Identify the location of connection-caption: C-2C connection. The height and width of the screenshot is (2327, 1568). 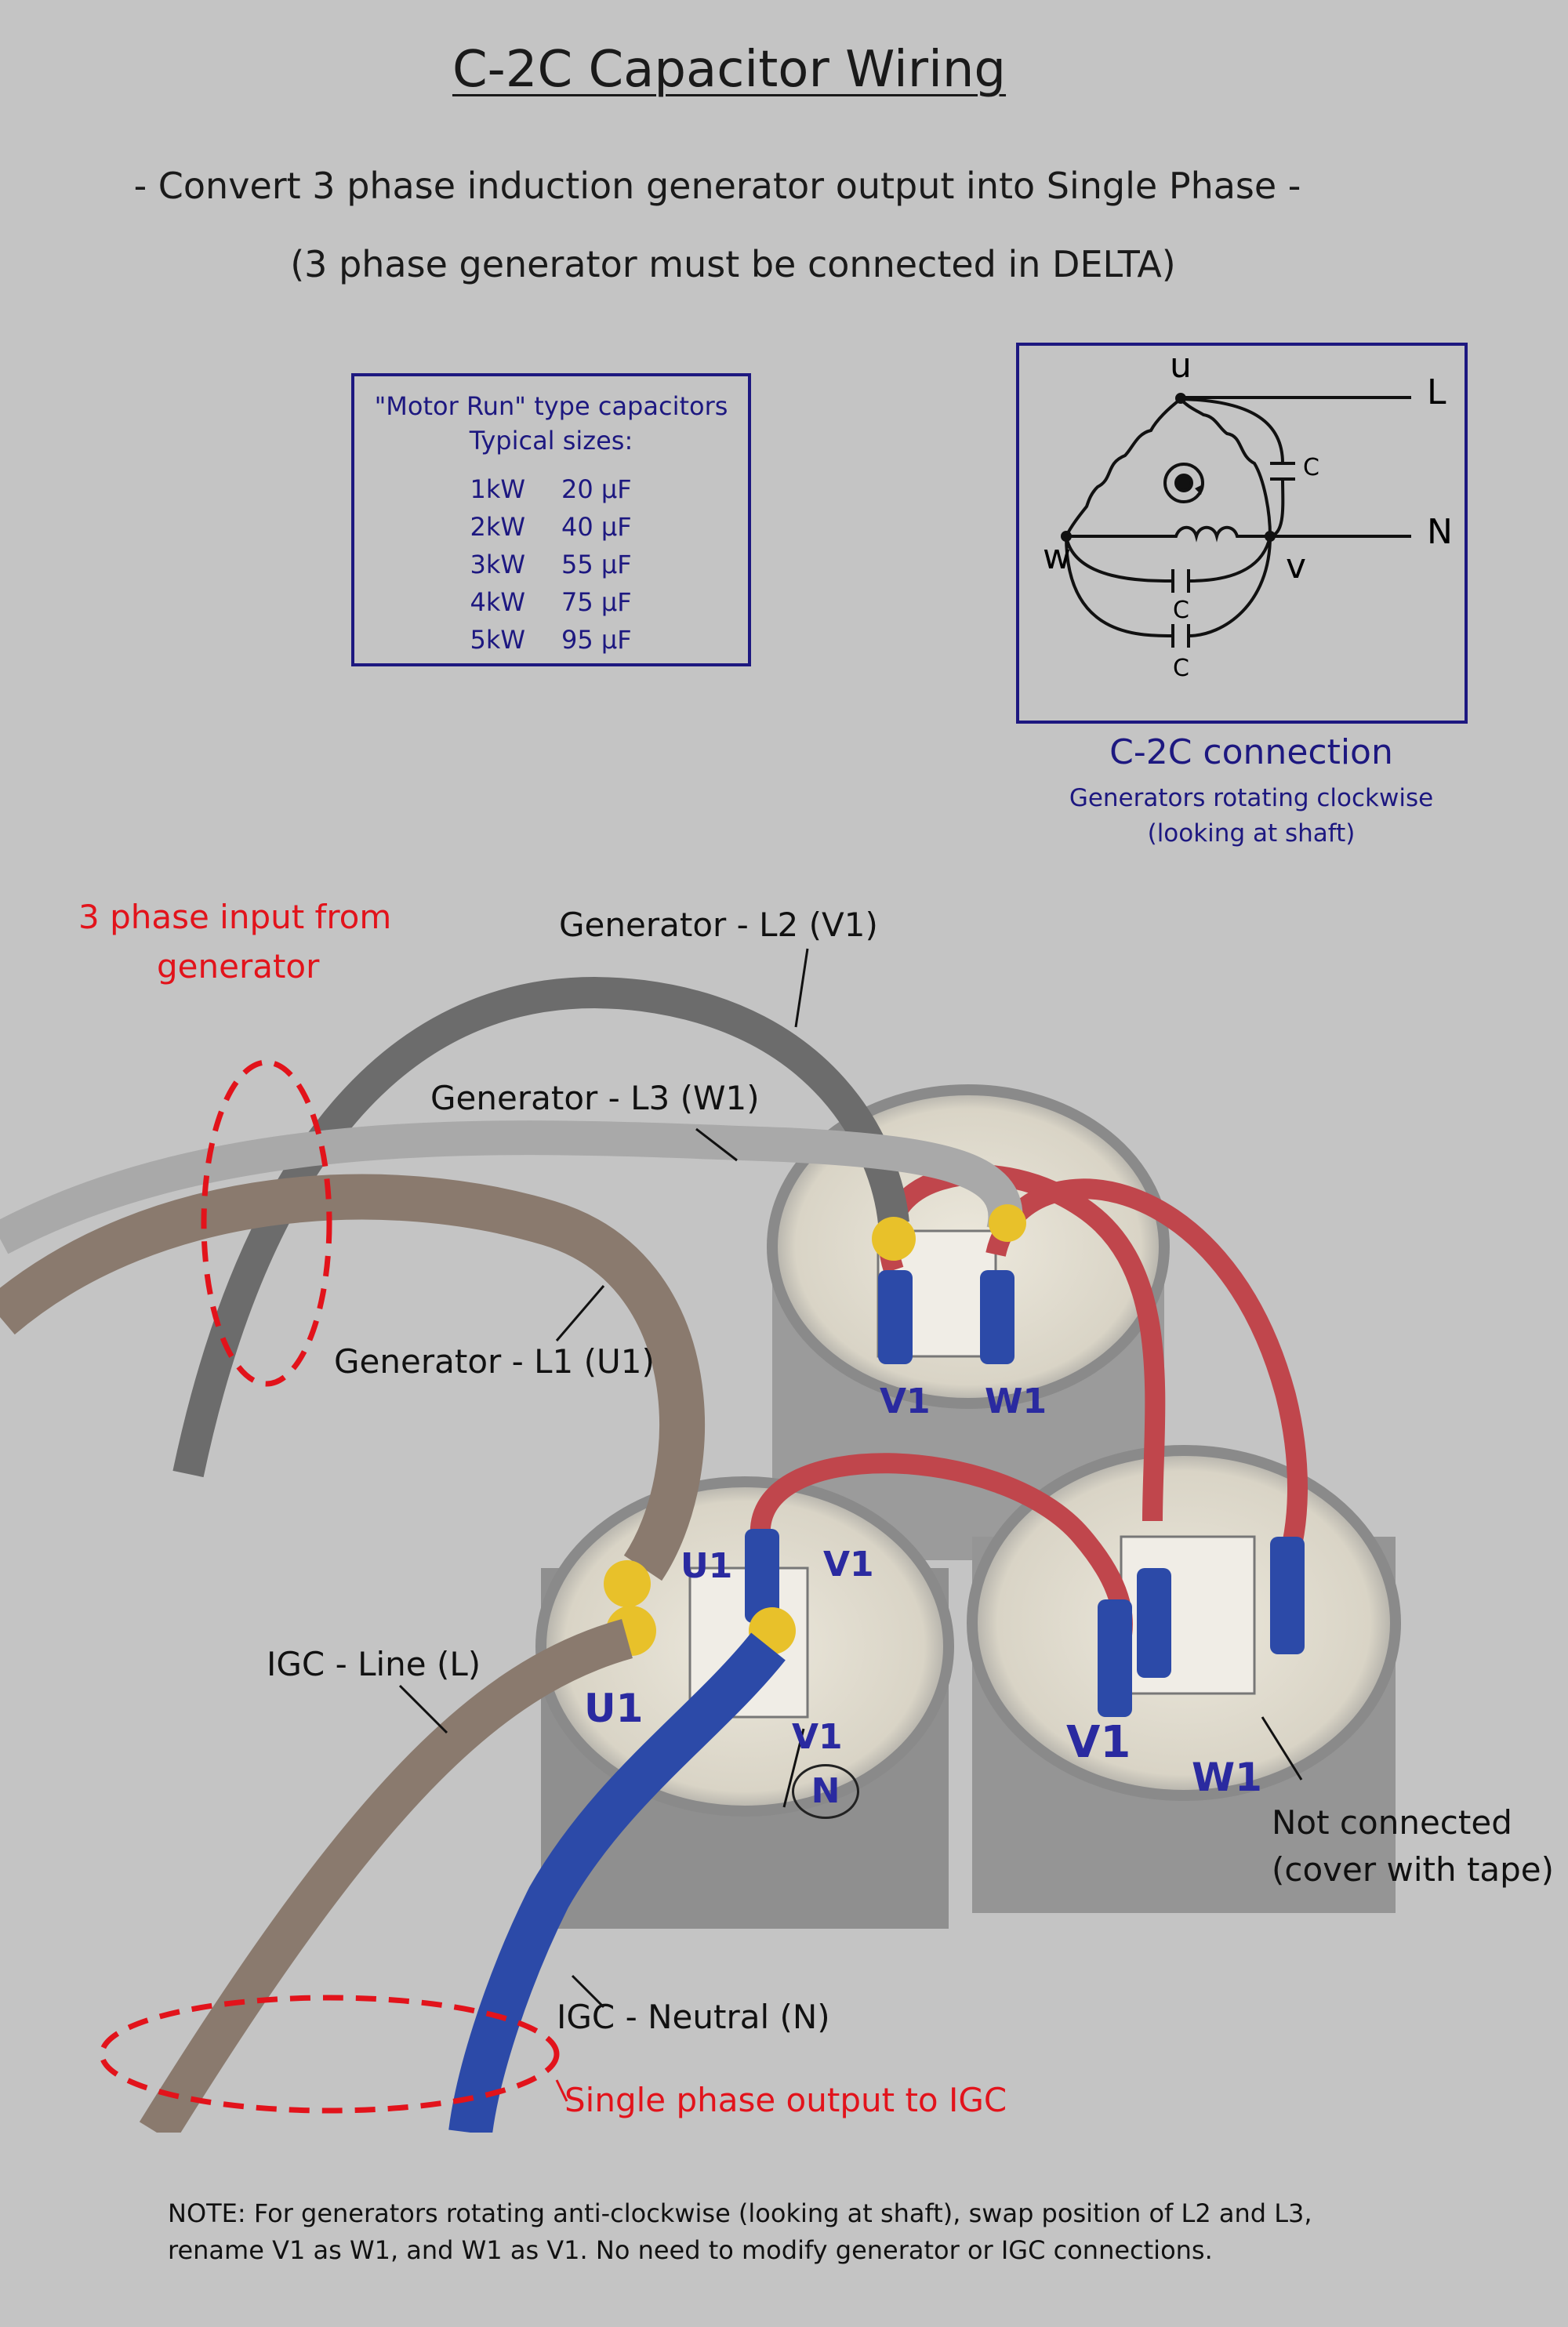
(1251, 752).